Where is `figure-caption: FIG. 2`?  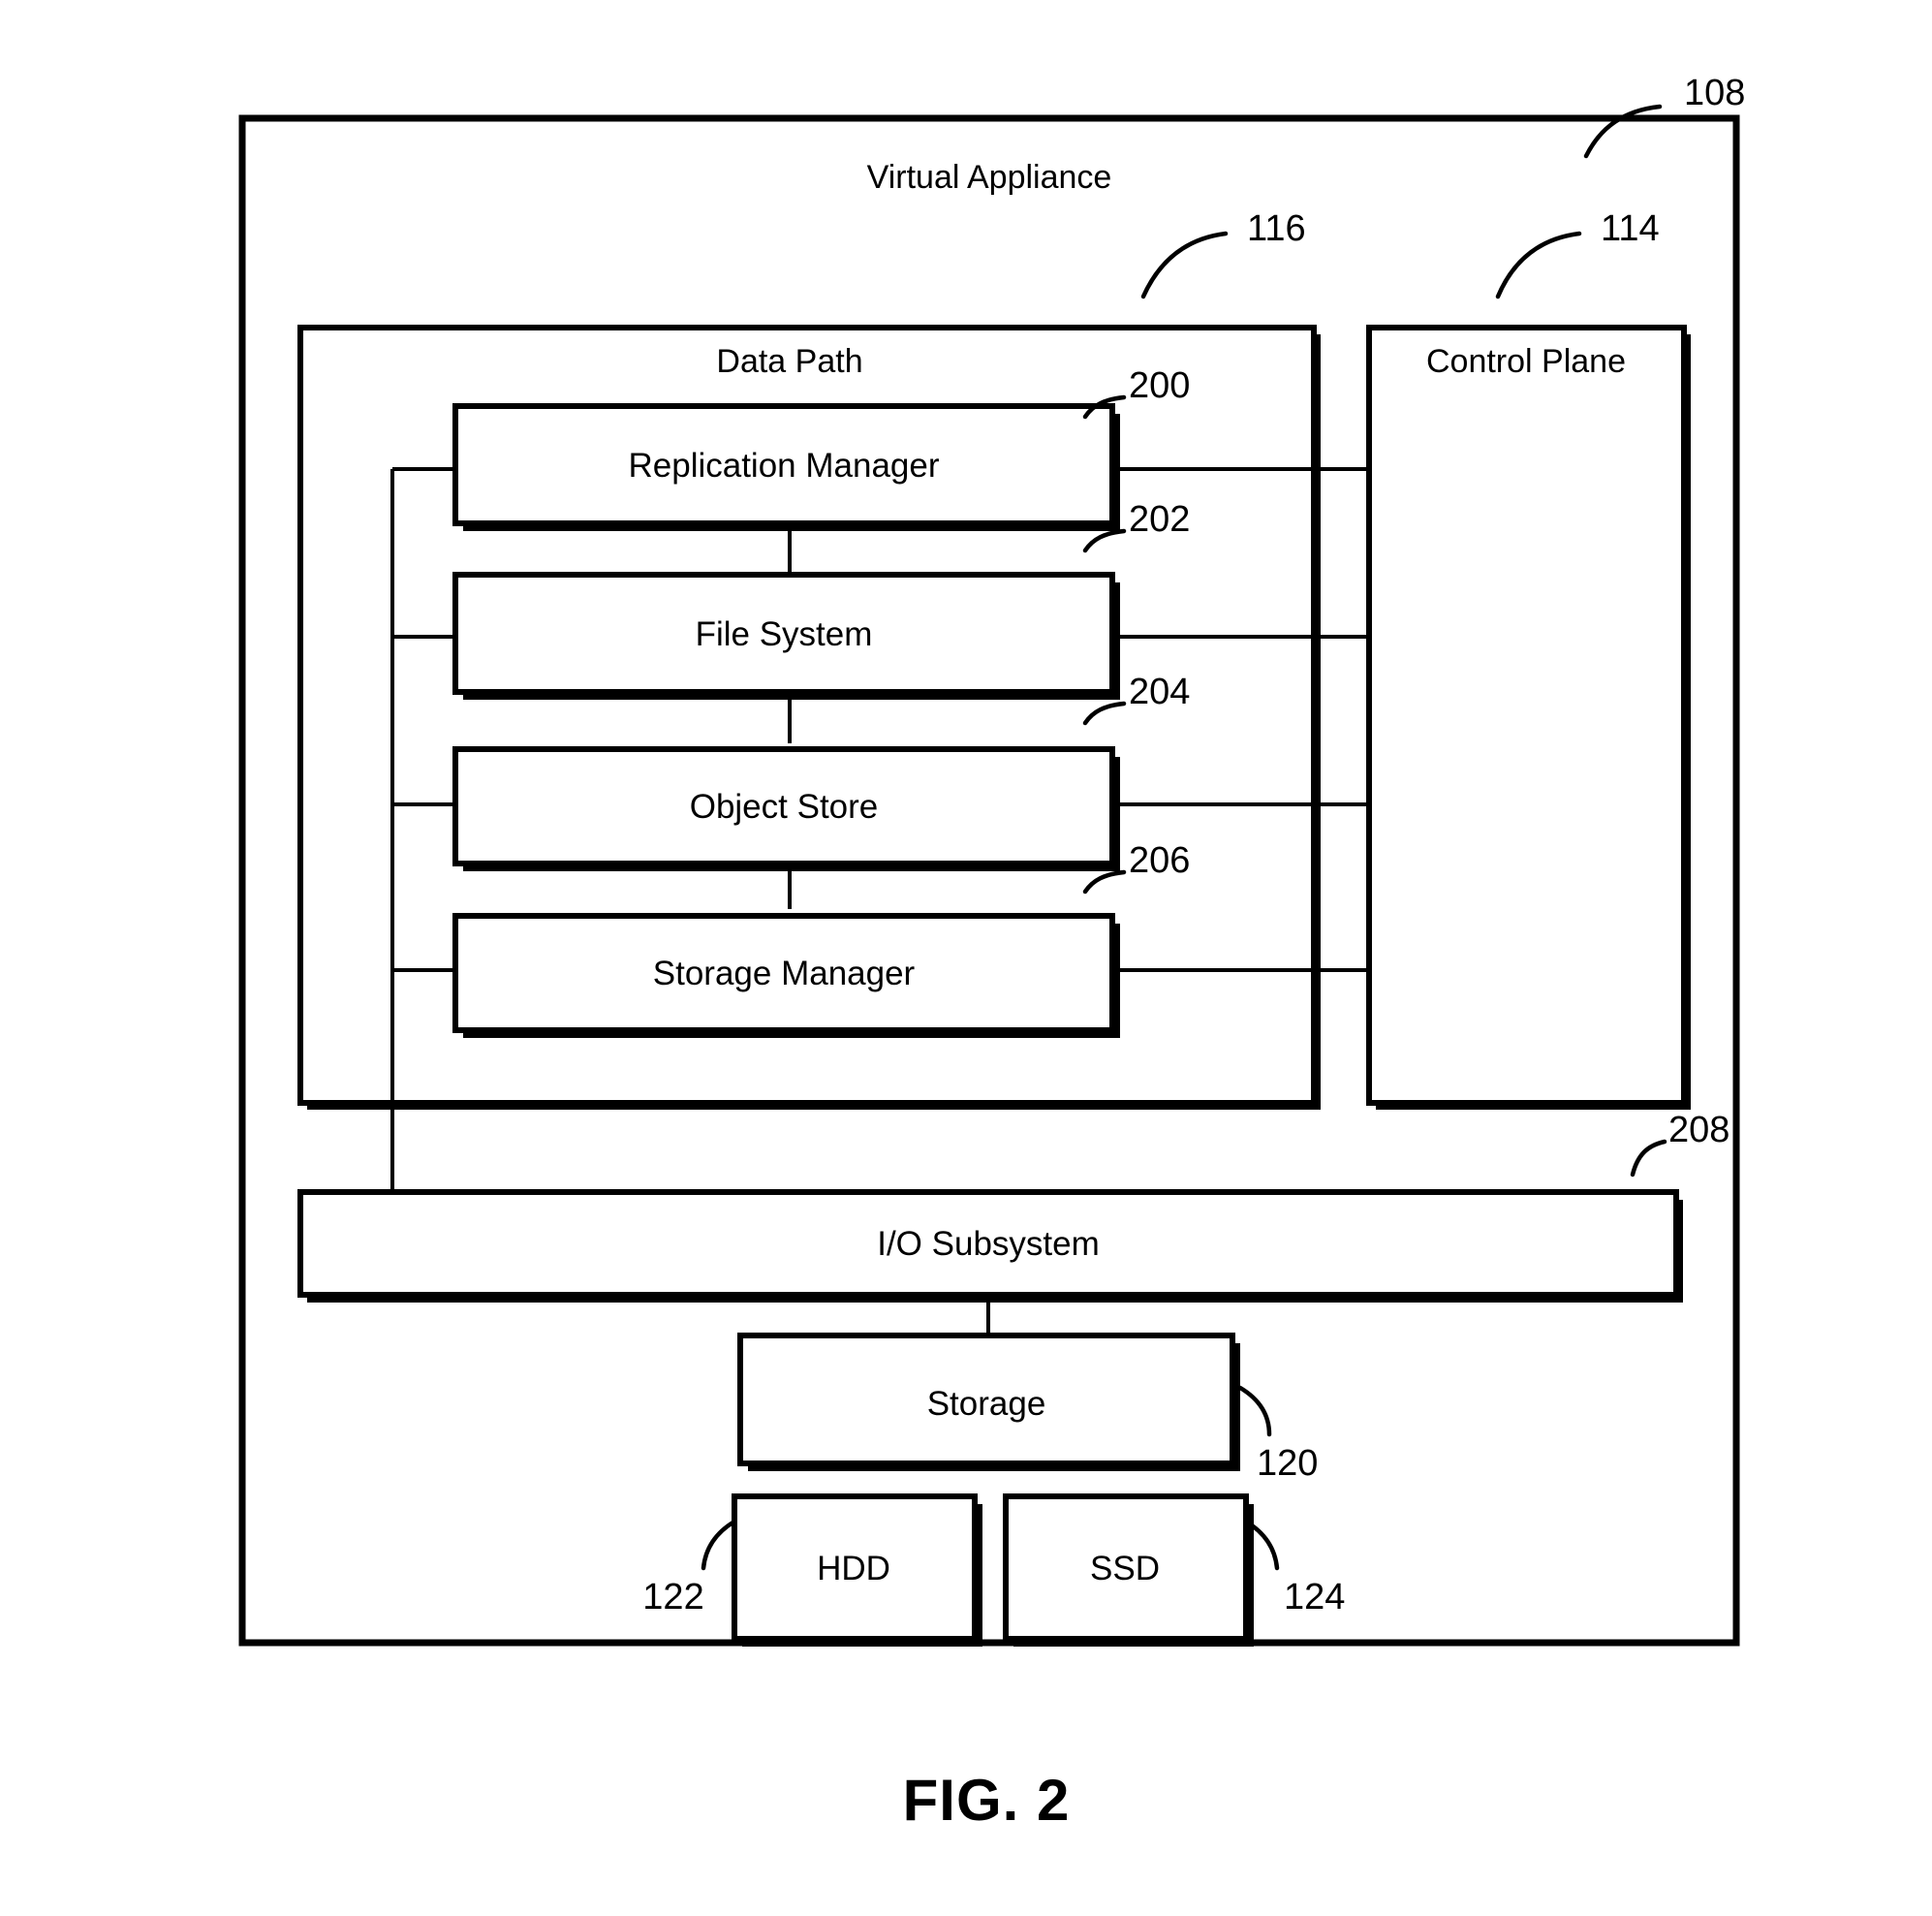 figure-caption: FIG. 2 is located at coordinates (987, 1800).